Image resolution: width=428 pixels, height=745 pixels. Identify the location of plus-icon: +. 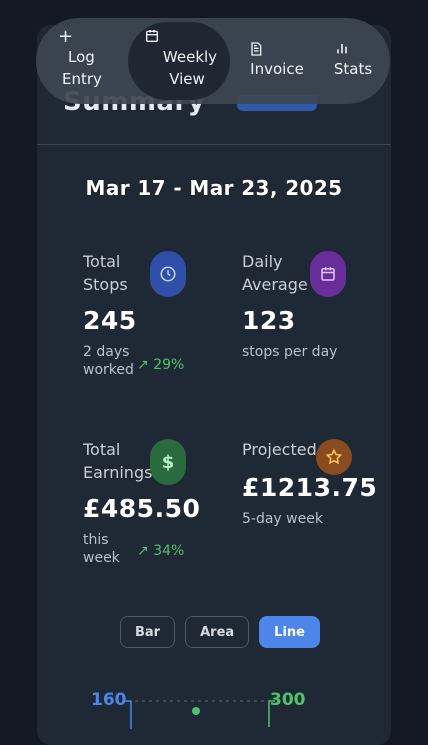
(66, 36).